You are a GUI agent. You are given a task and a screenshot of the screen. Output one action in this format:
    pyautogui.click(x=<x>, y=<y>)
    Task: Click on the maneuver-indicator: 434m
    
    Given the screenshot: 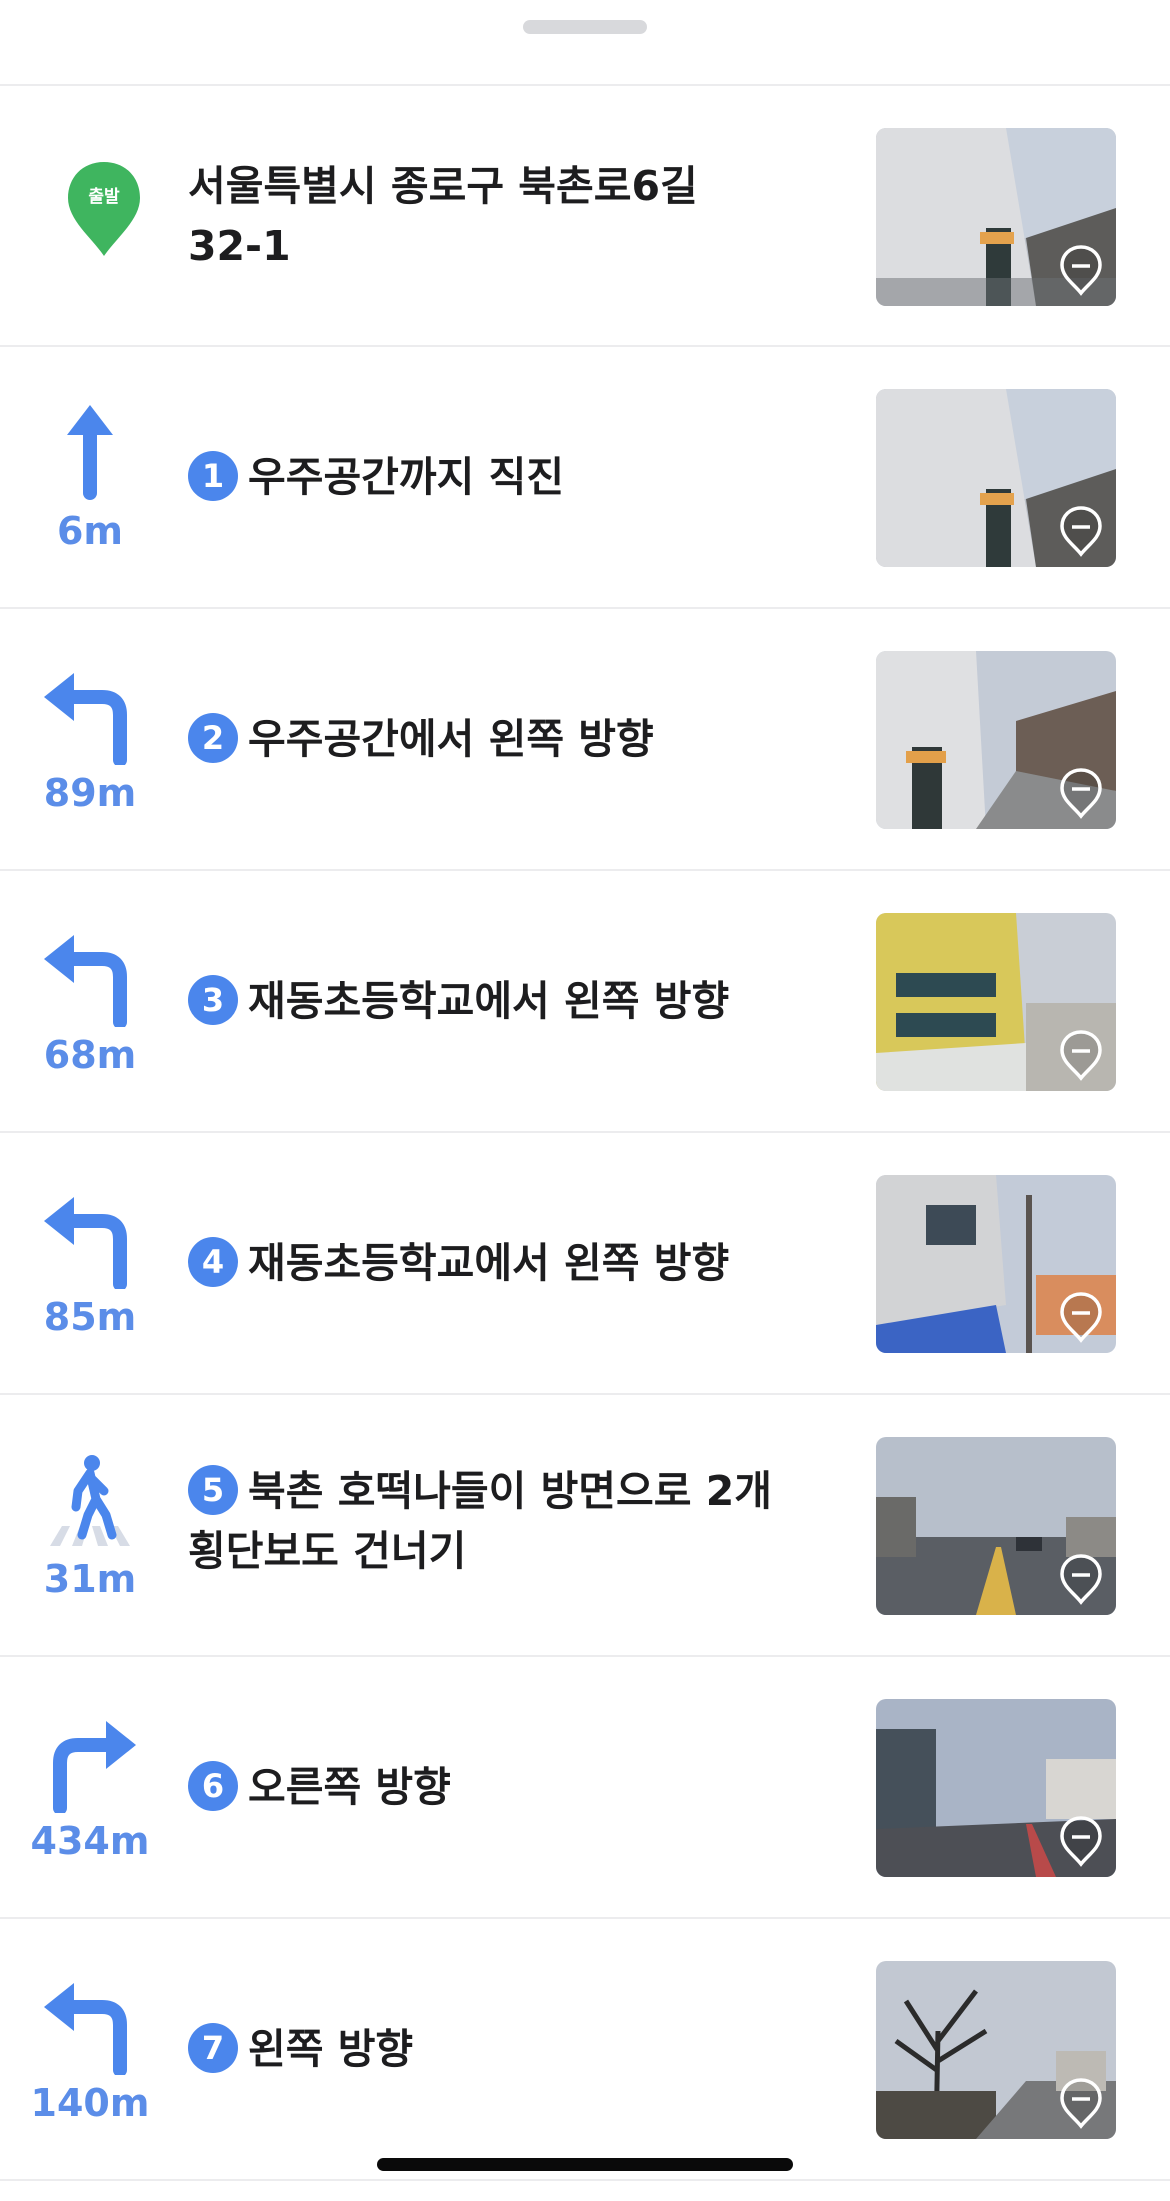 What is the action you would take?
    pyautogui.click(x=90, y=1787)
    